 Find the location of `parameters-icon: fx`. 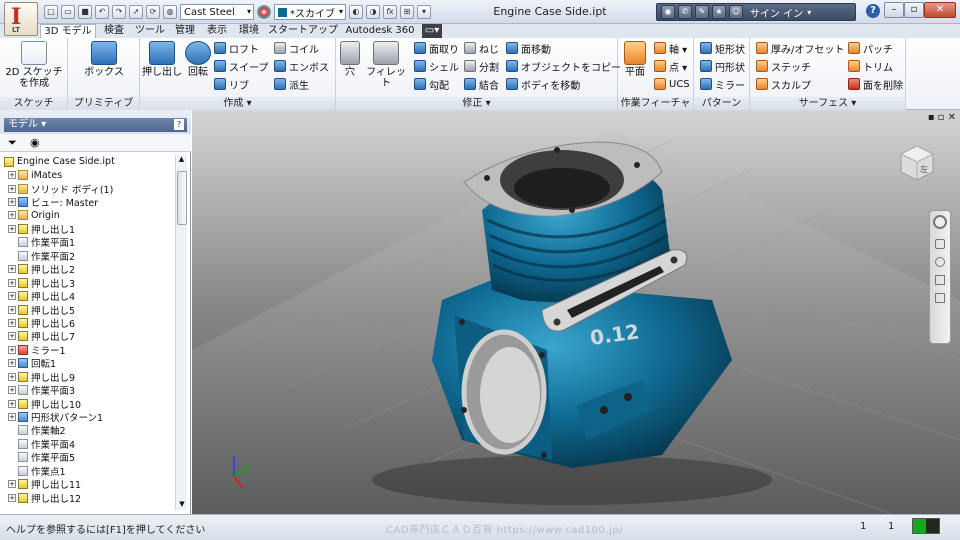

parameters-icon: fx is located at coordinates (390, 12).